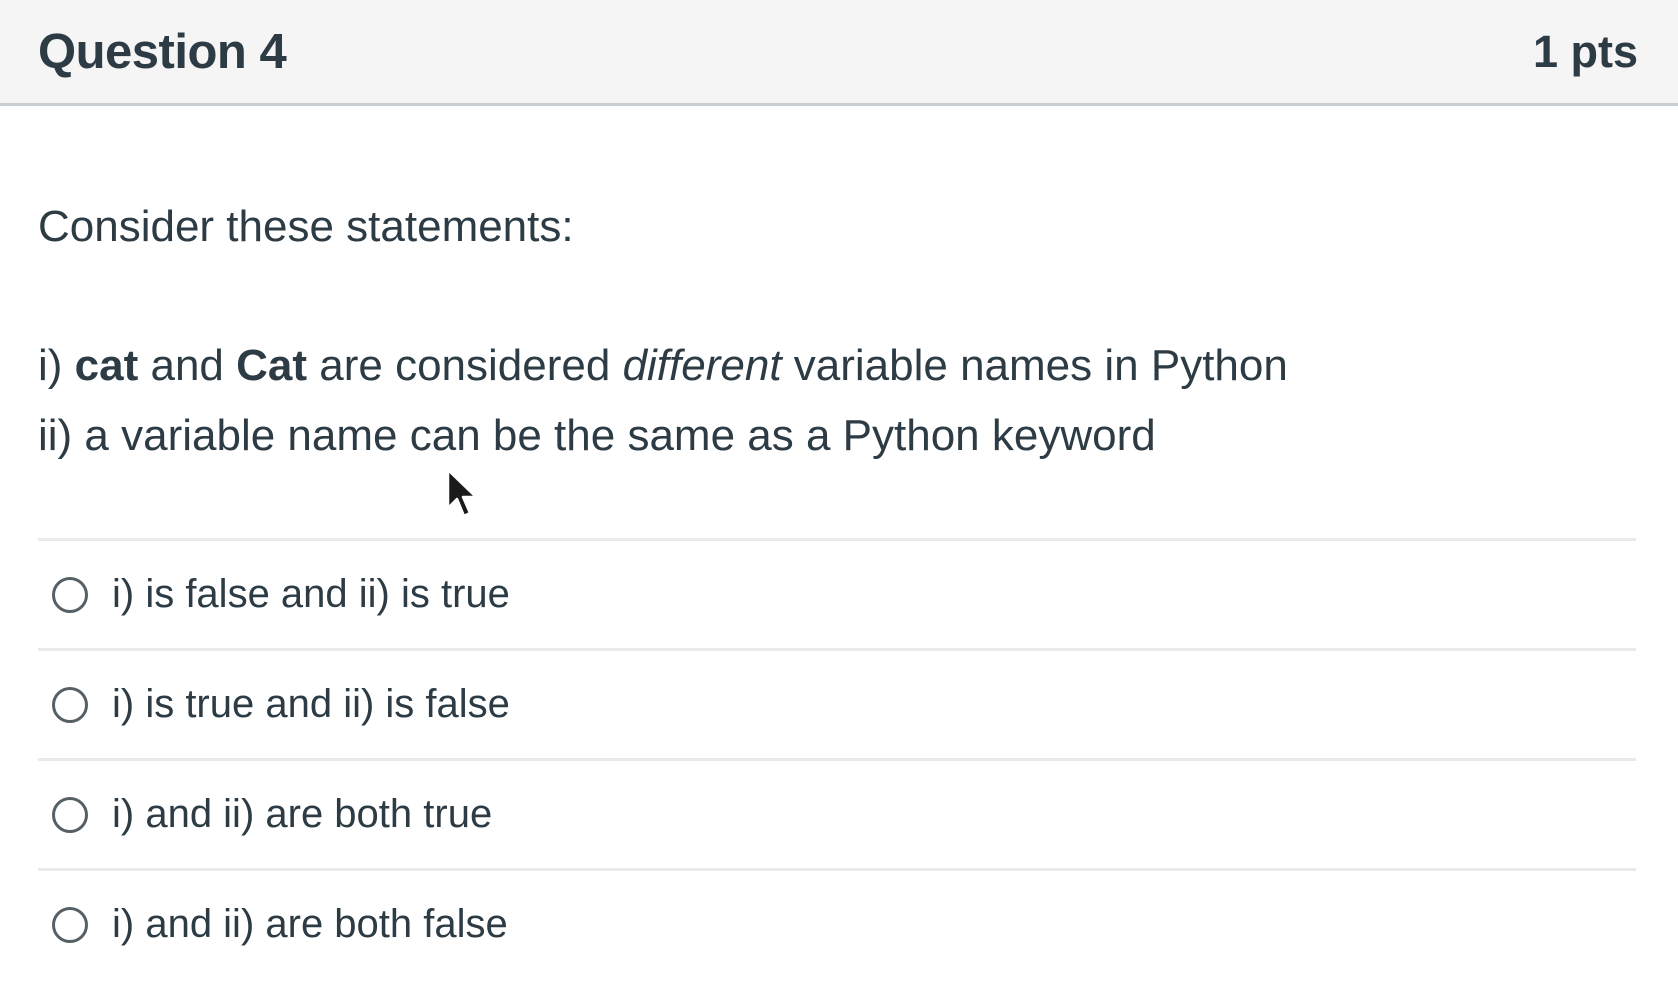  What do you see at coordinates (465, 365) in the screenshot?
I see `statement-1-mid2: are considered` at bounding box center [465, 365].